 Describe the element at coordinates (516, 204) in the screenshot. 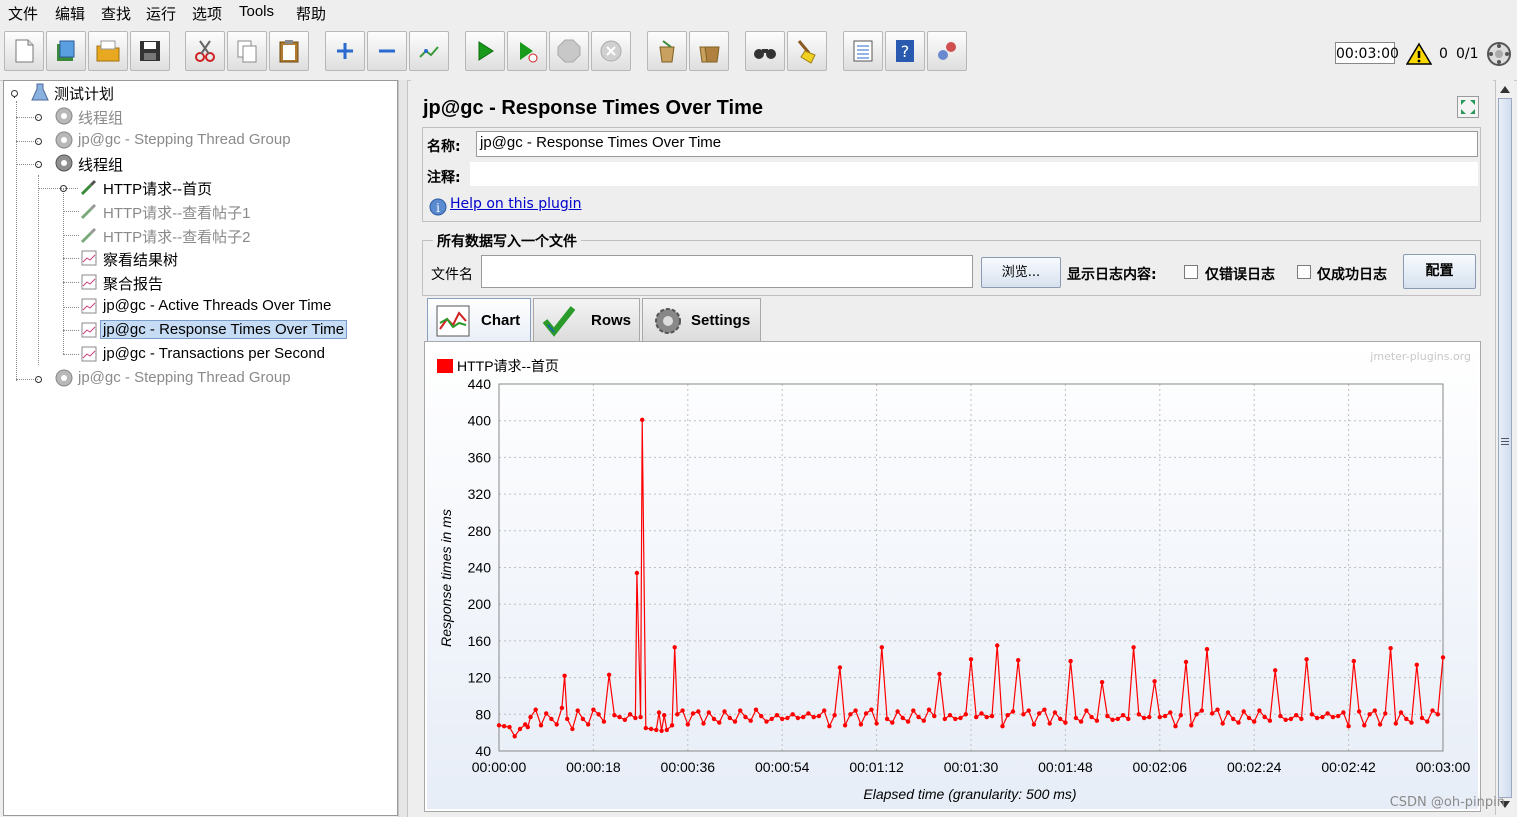

I see `help-link: Help on this plugin` at that location.